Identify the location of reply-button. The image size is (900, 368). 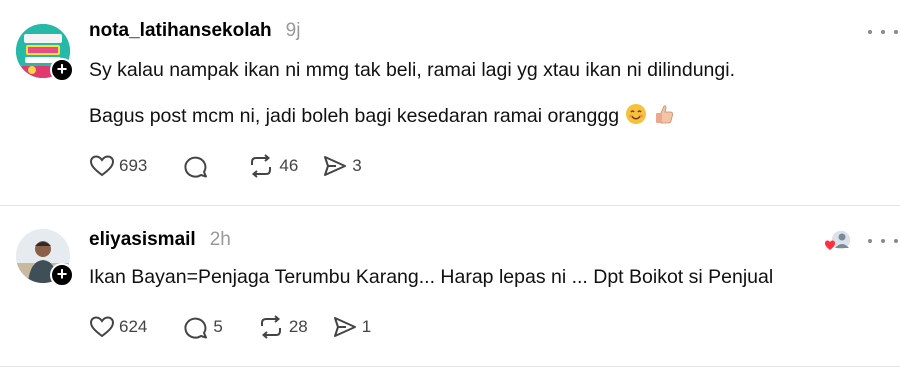
(198, 166).